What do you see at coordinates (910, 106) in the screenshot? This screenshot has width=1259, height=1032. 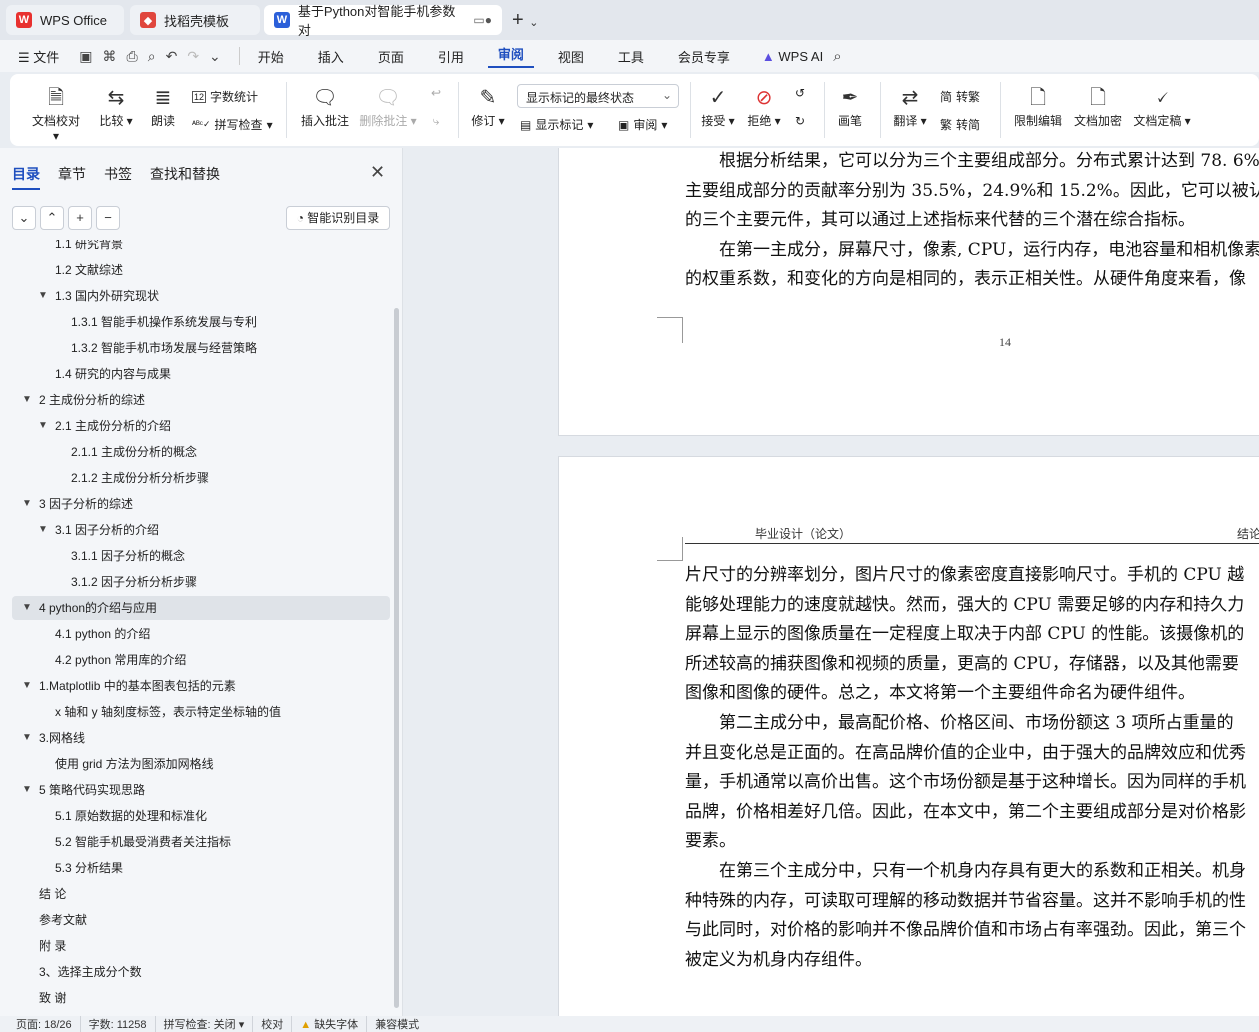 I see `translate-button: ⇄ 翻译 ▾` at bounding box center [910, 106].